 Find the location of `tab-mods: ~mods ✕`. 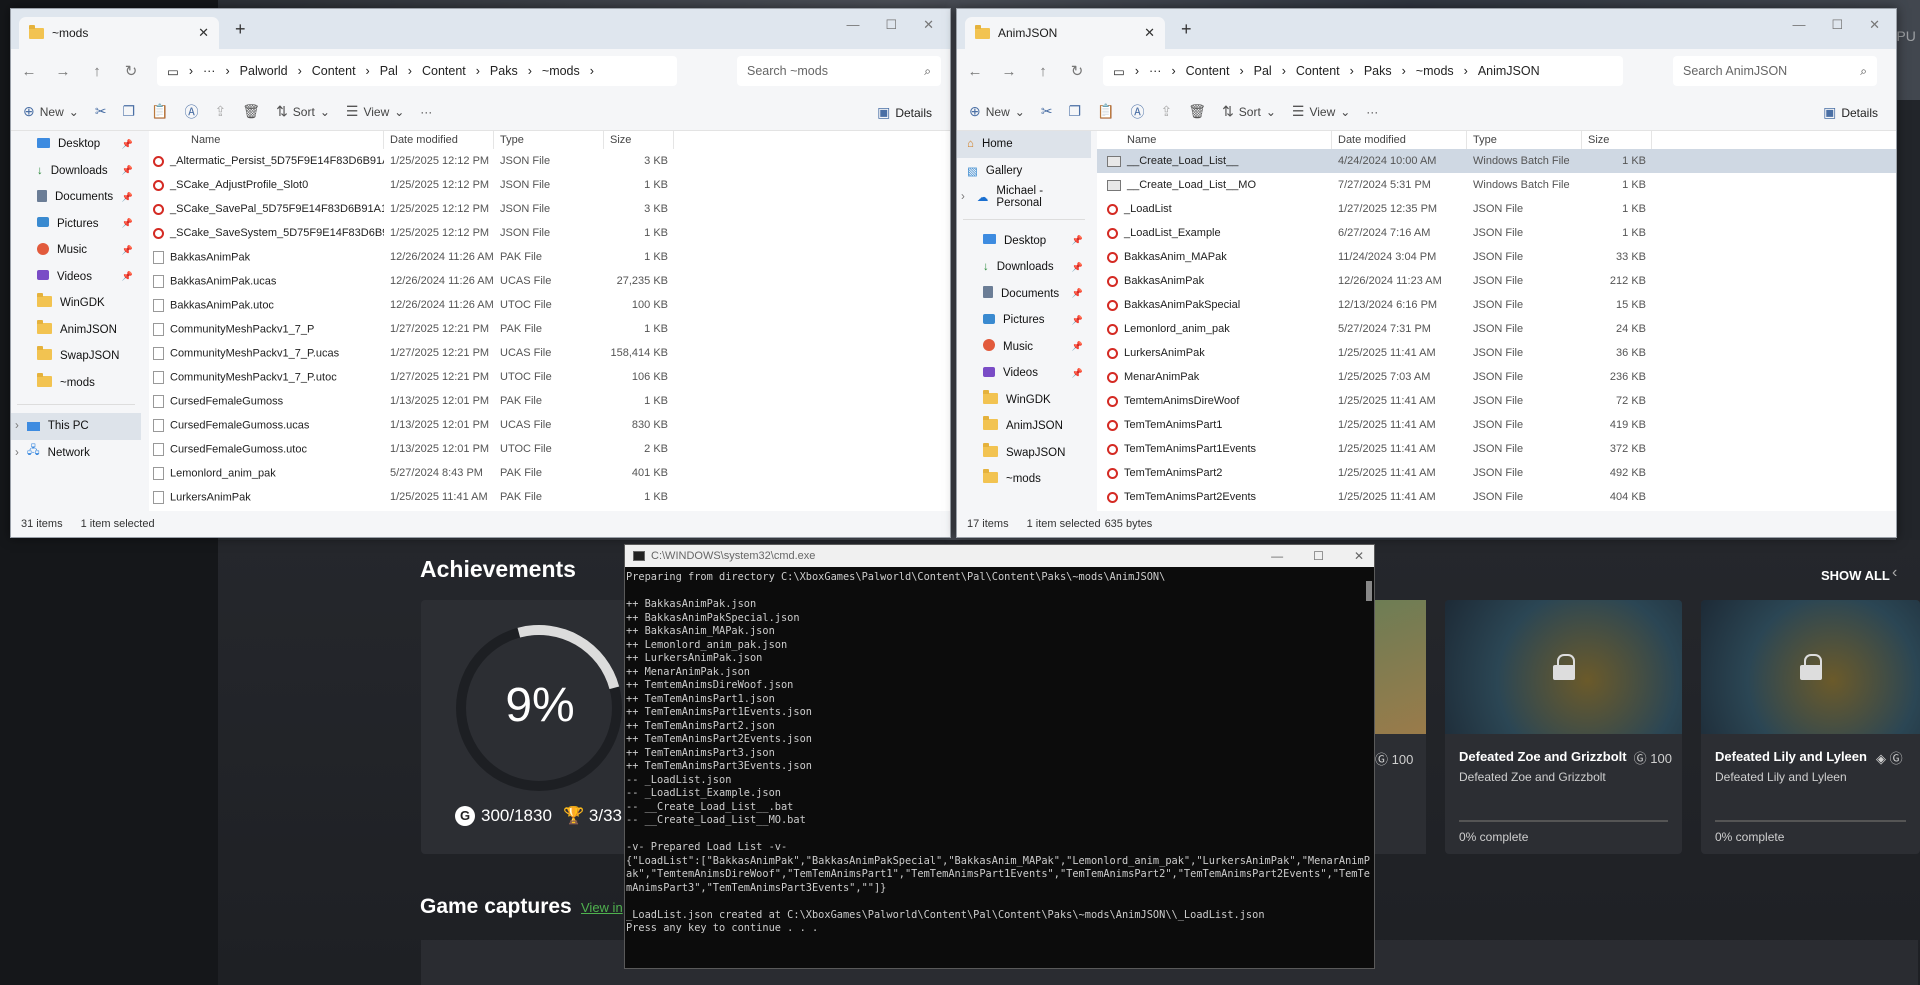

tab-mods: ~mods ✕ is located at coordinates (119, 33).